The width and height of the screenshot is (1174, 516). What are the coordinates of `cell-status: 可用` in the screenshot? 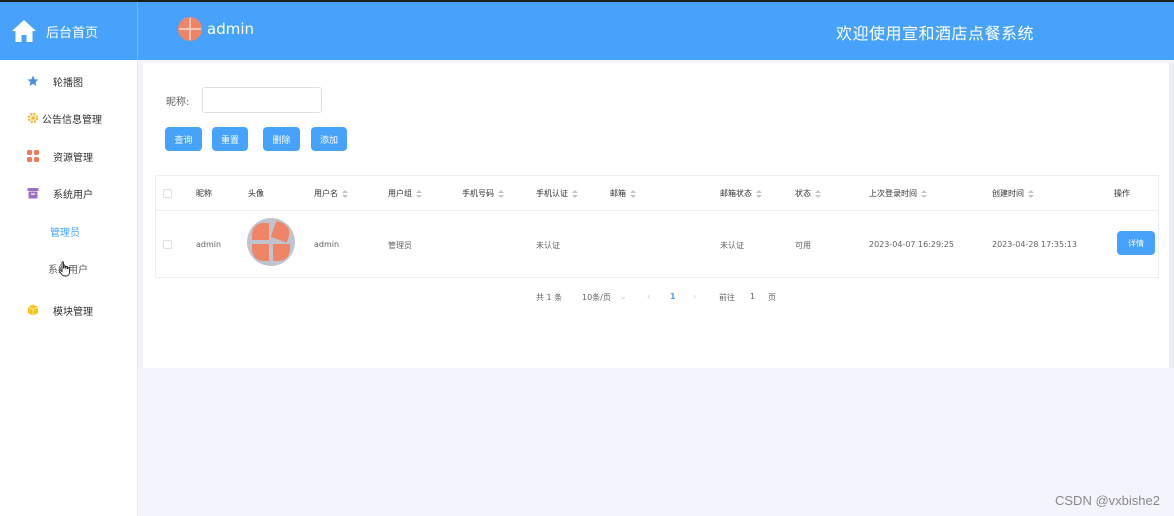 It's located at (803, 245).